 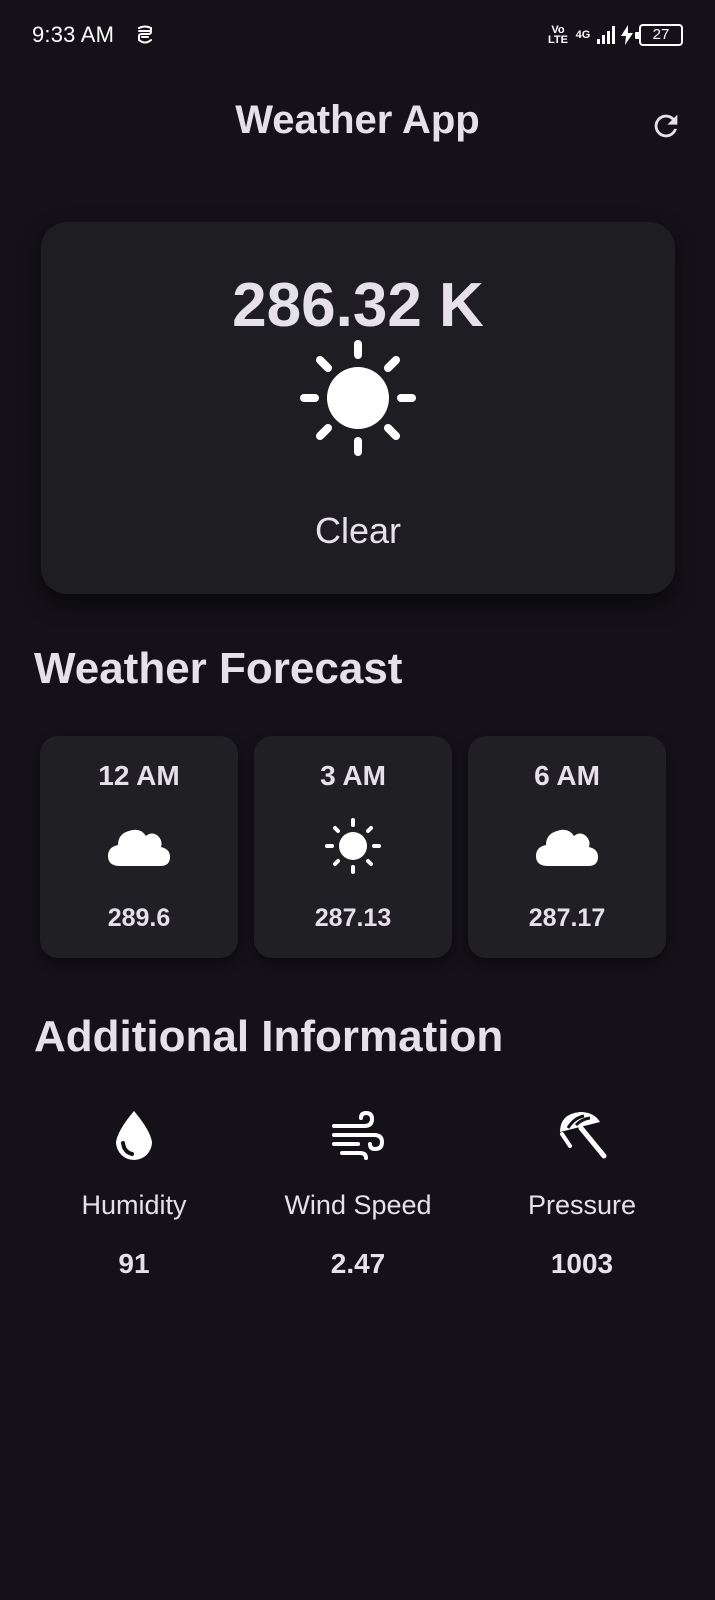 I want to click on page-title: Weather App, so click(x=357, y=120).